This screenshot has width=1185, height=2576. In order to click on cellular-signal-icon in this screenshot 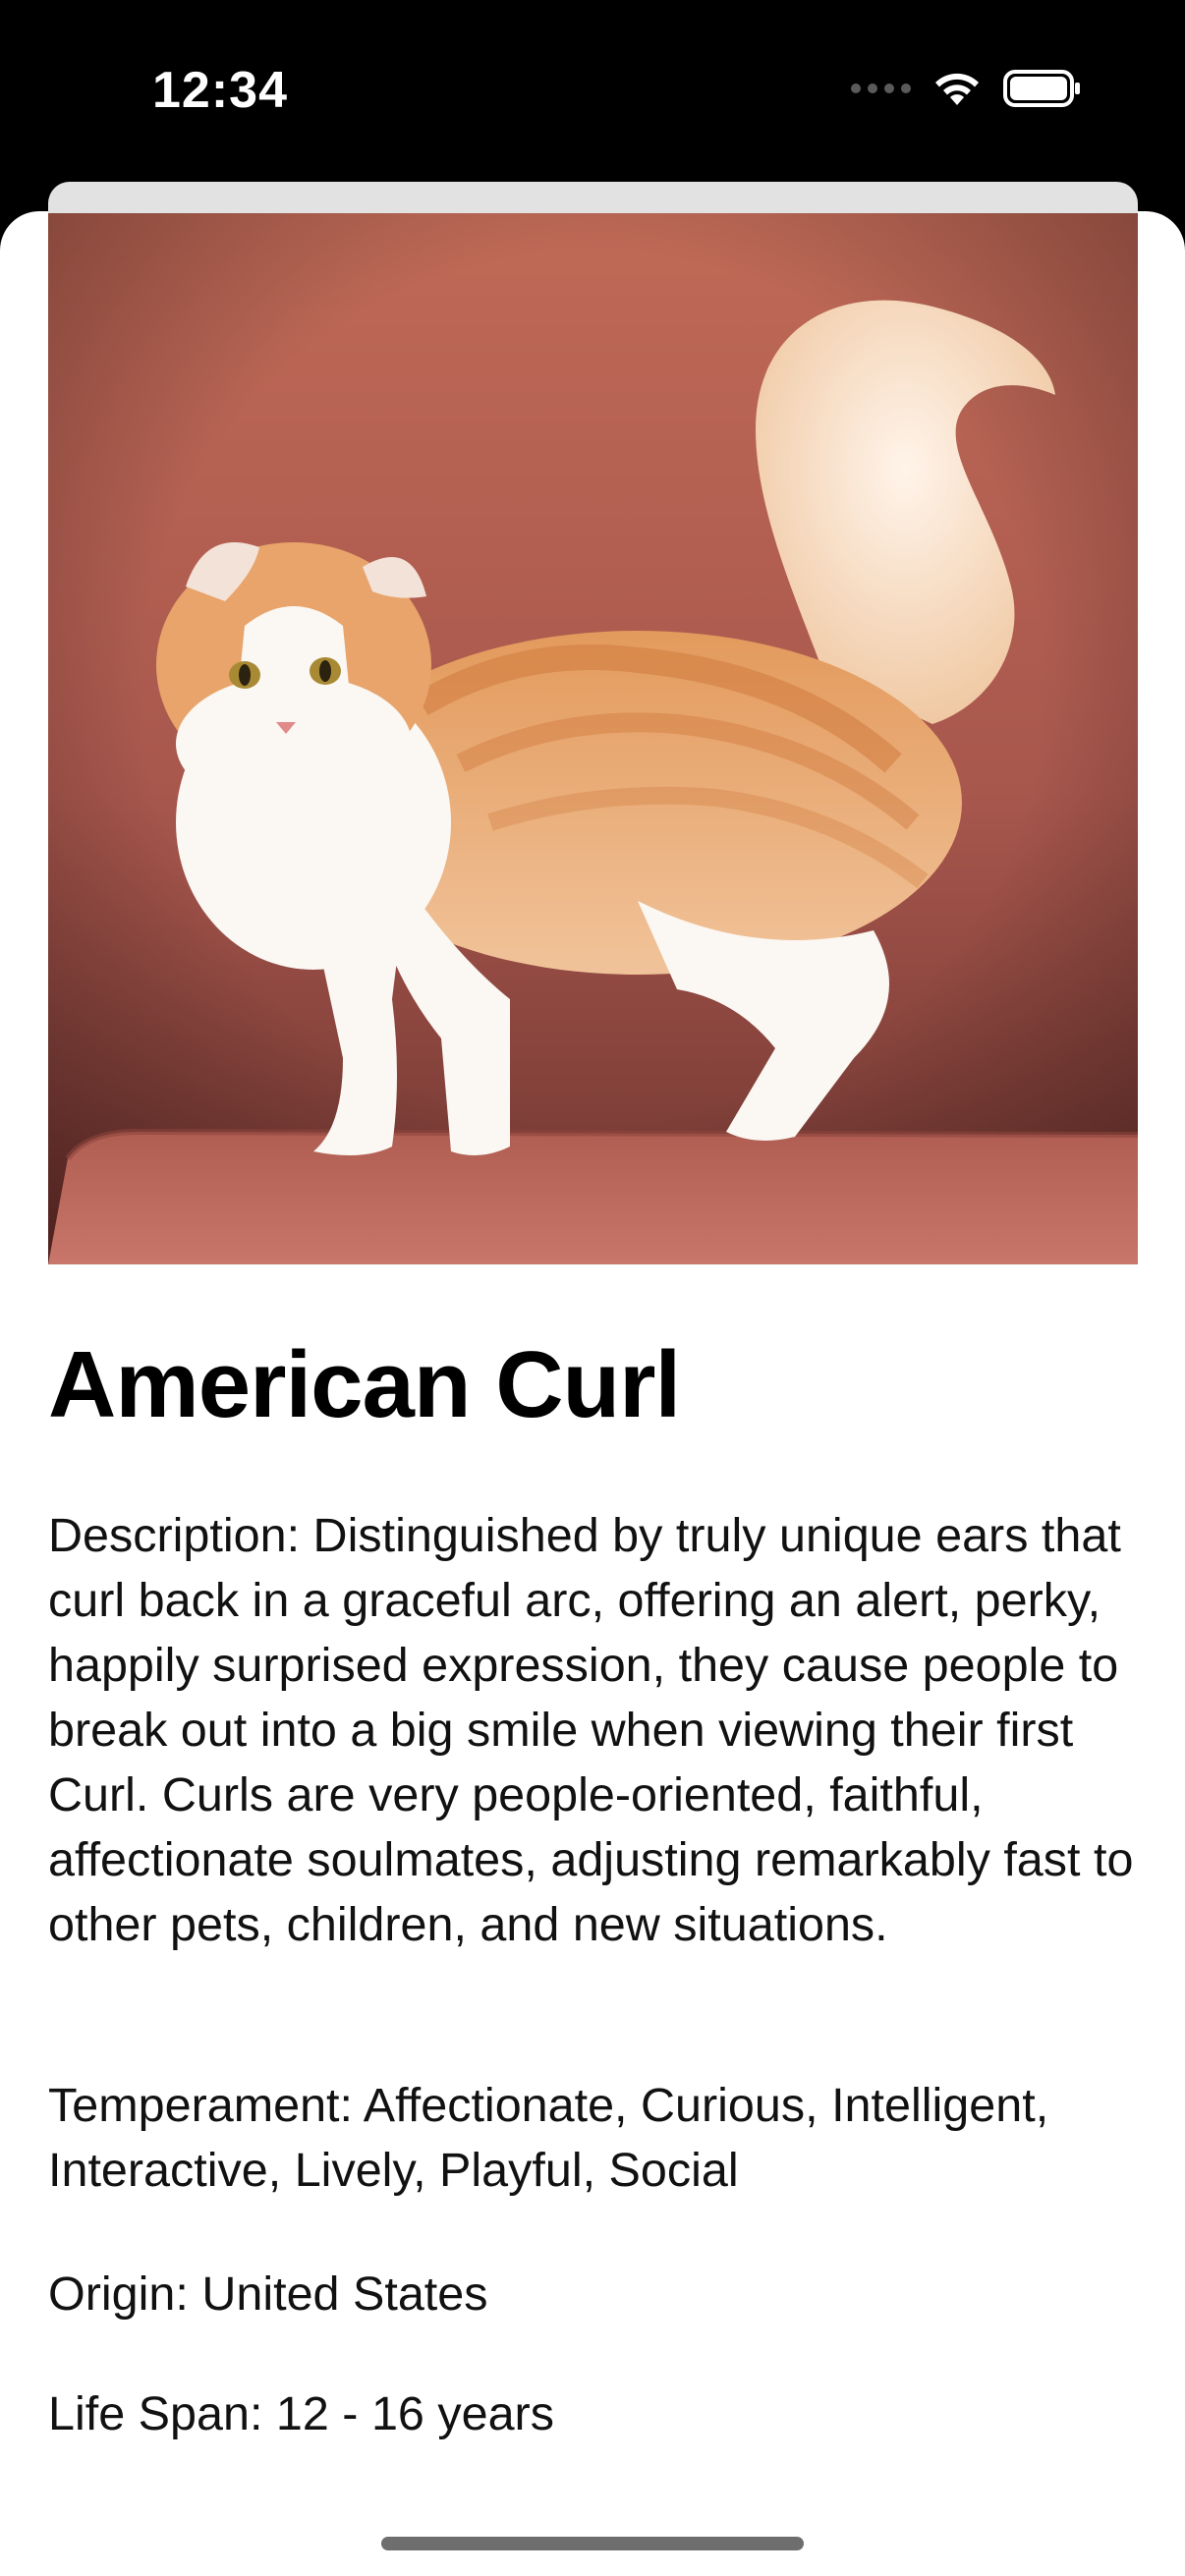, I will do `click(881, 88)`.